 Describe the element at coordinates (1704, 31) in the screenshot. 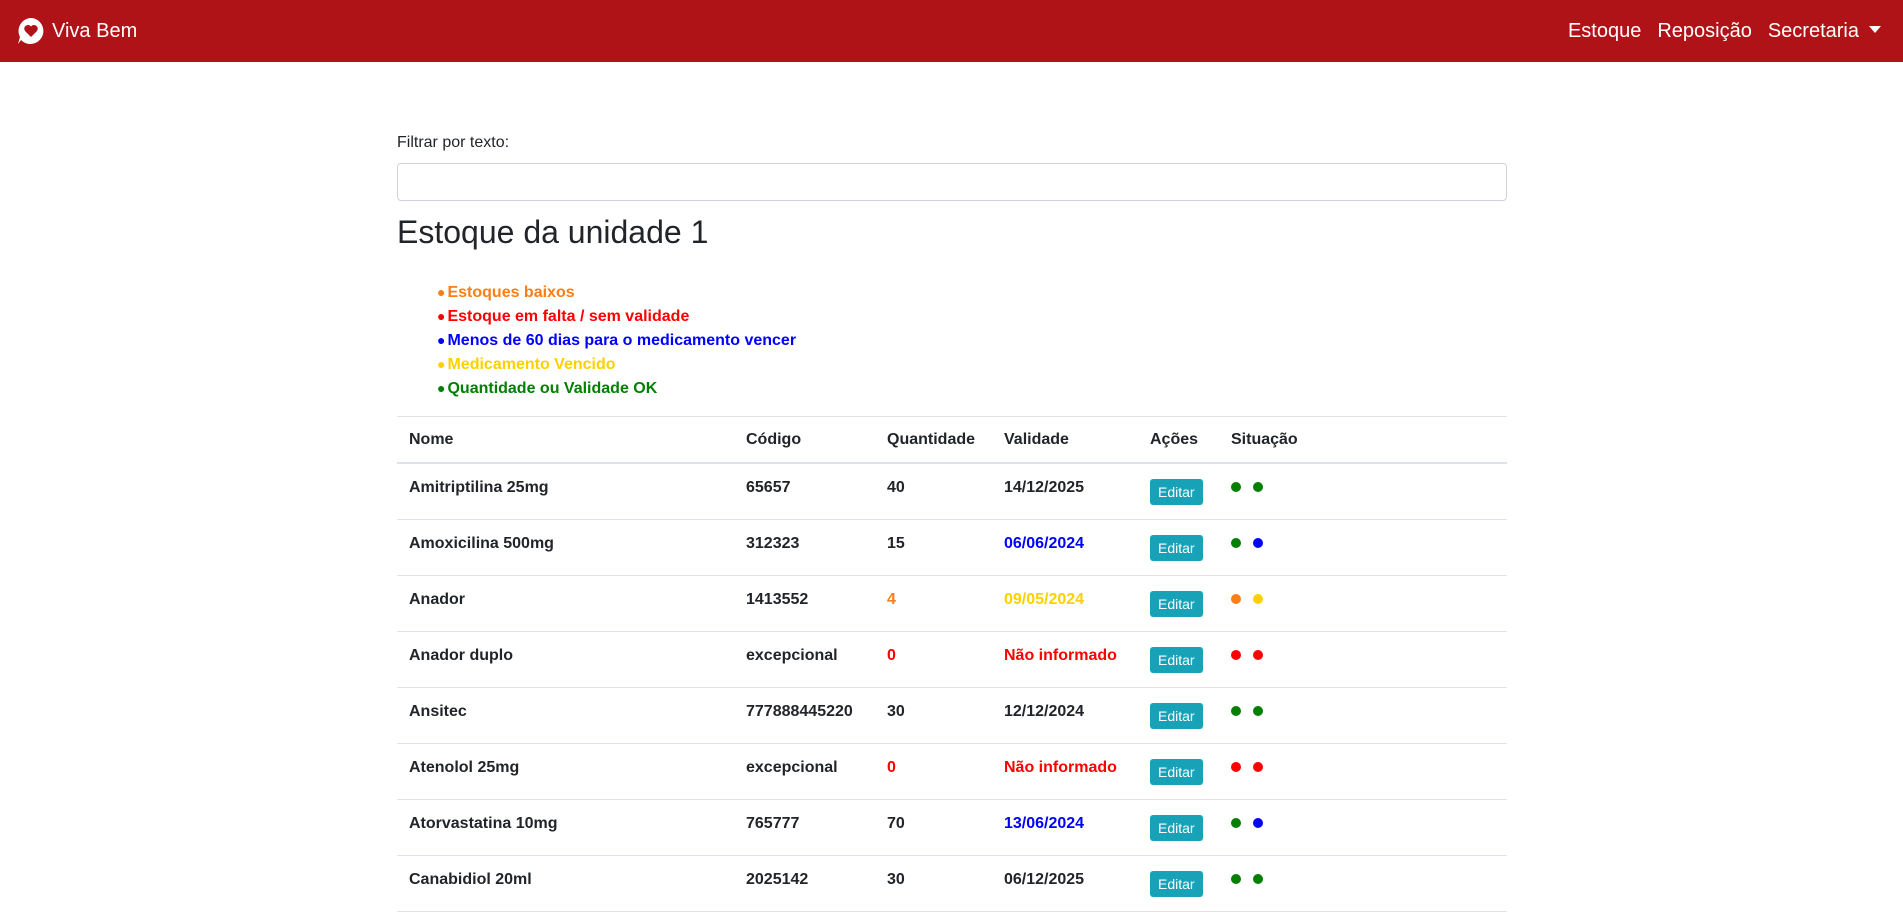

I see `nav-link-reposicao: Reposição` at that location.